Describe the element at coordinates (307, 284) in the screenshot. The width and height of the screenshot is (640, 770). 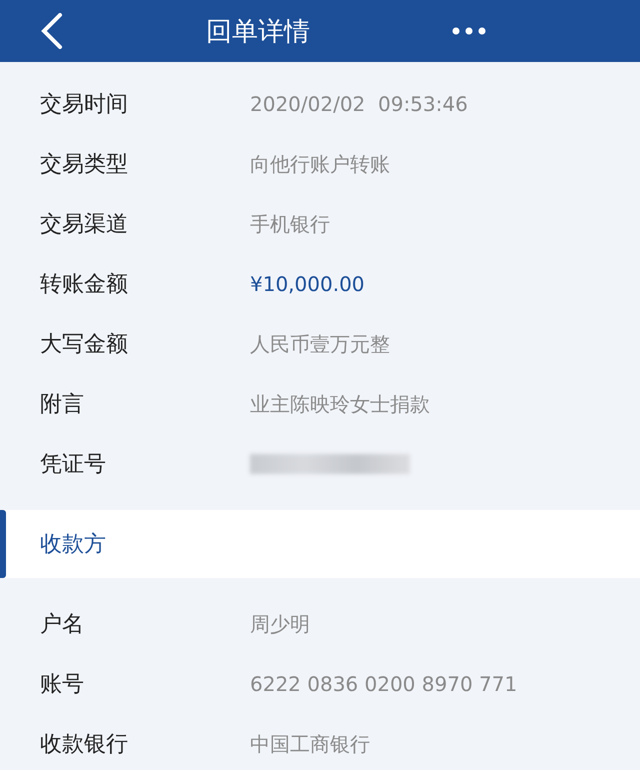
I see `amount-value: ¥10,000.00` at that location.